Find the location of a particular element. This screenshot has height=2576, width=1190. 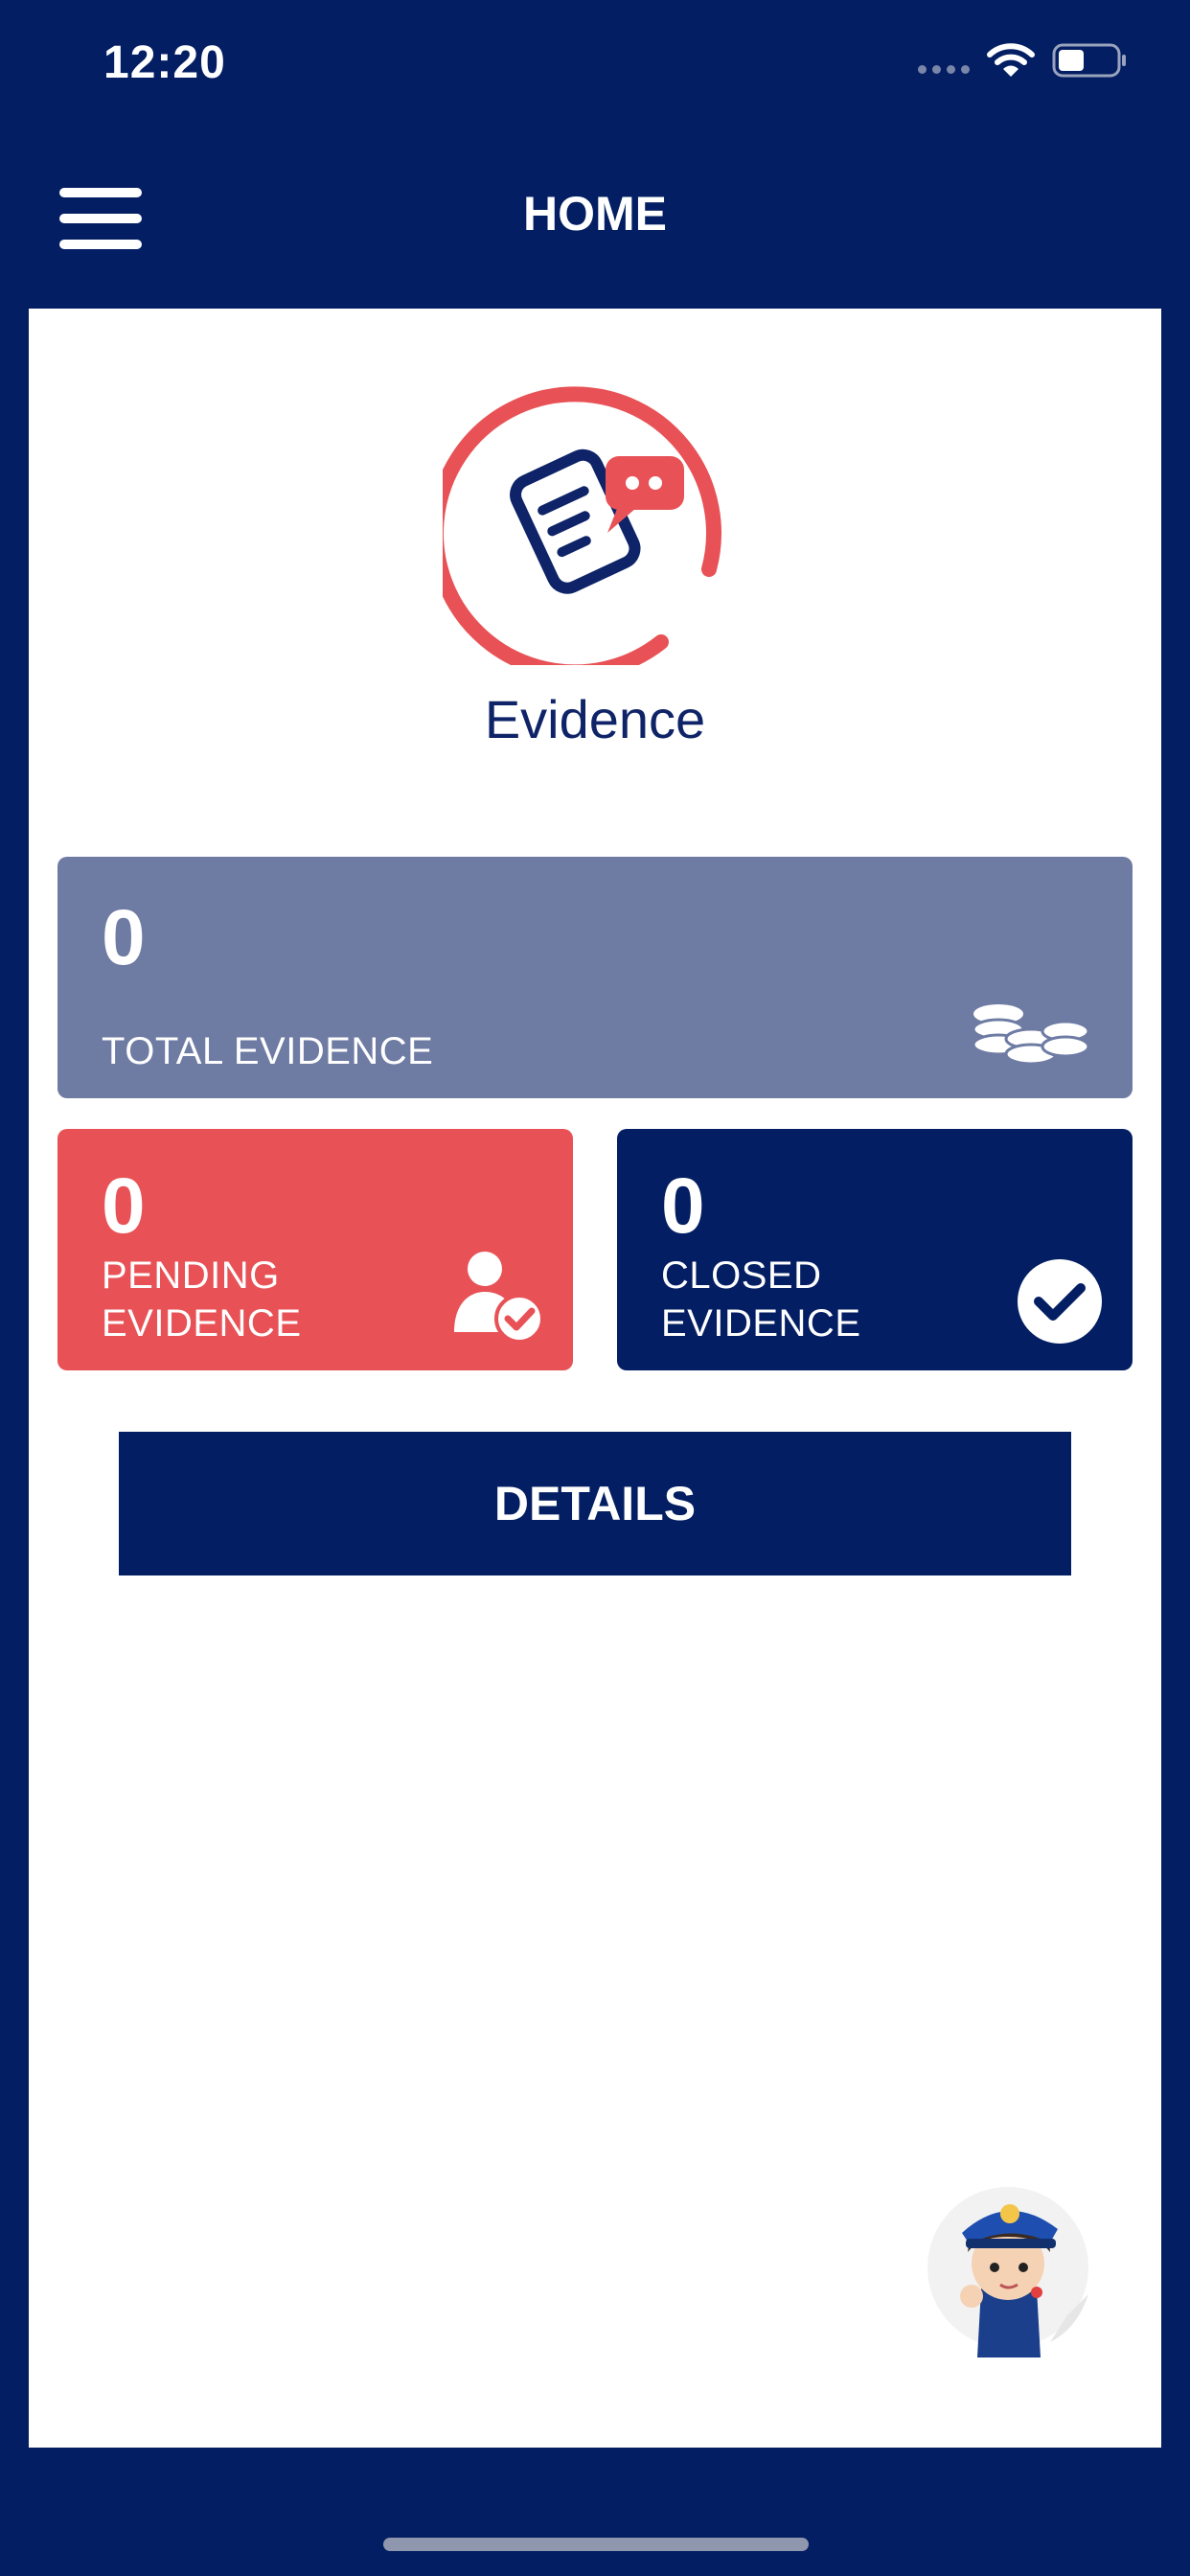

module-title: Evidence is located at coordinates (595, 719).